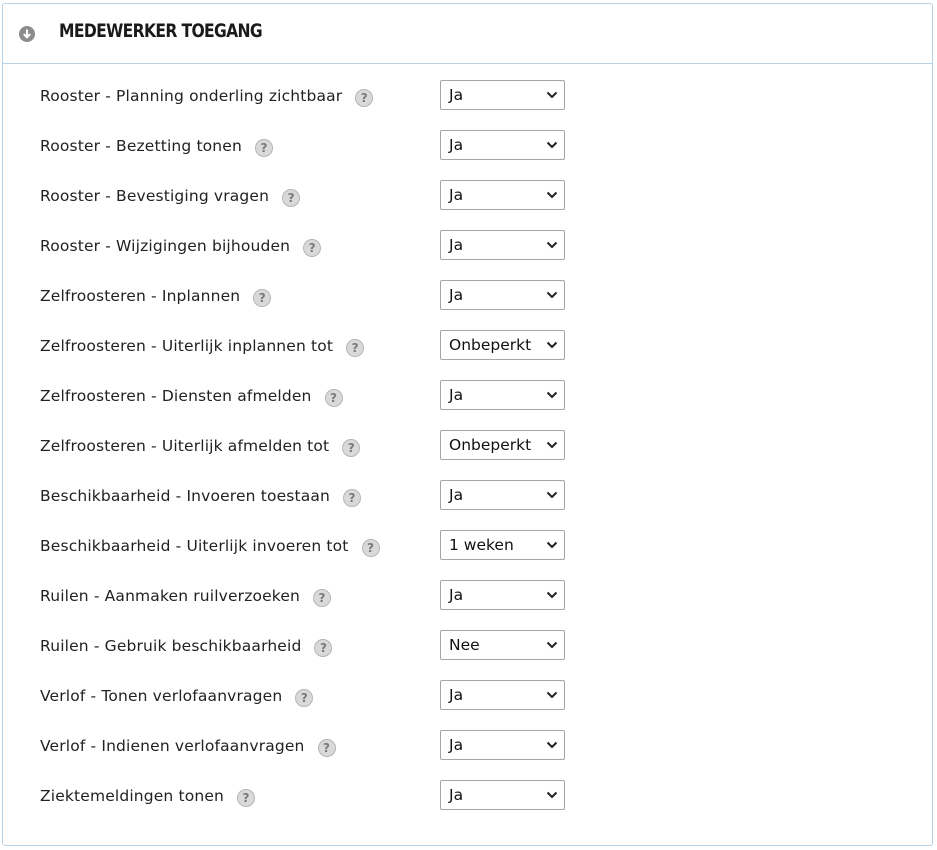 The width and height of the screenshot is (937, 850). I want to click on setting-row: Zelfroosteren - Inplannen? Ja, so click(467, 305).